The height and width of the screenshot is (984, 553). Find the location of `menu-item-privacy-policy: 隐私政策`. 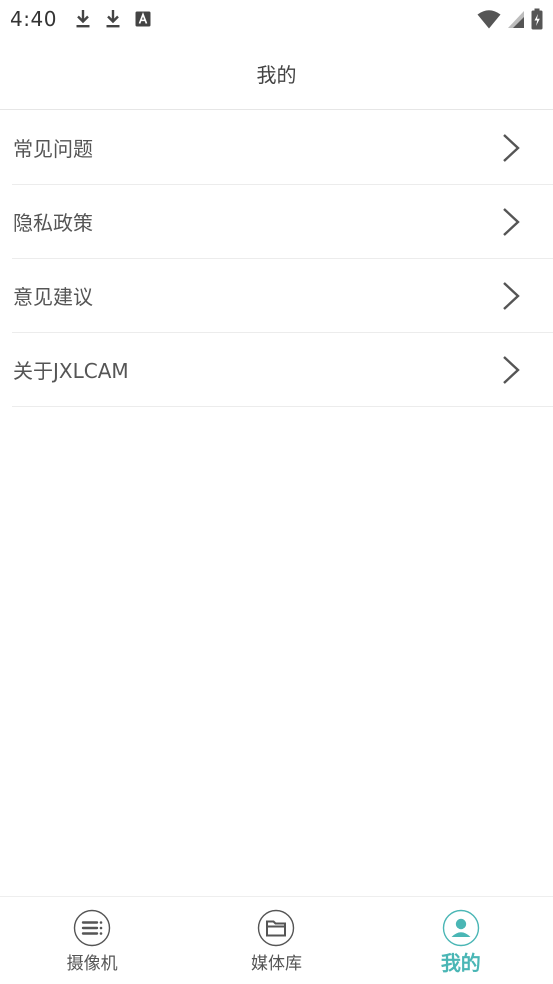

menu-item-privacy-policy: 隐私政策 is located at coordinates (282, 222).